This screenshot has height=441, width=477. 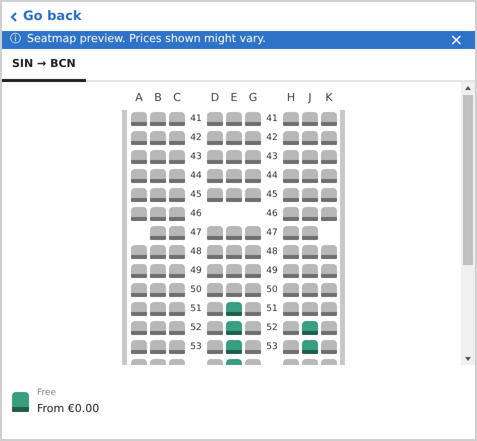 I want to click on column-letter: K, so click(x=329, y=98).